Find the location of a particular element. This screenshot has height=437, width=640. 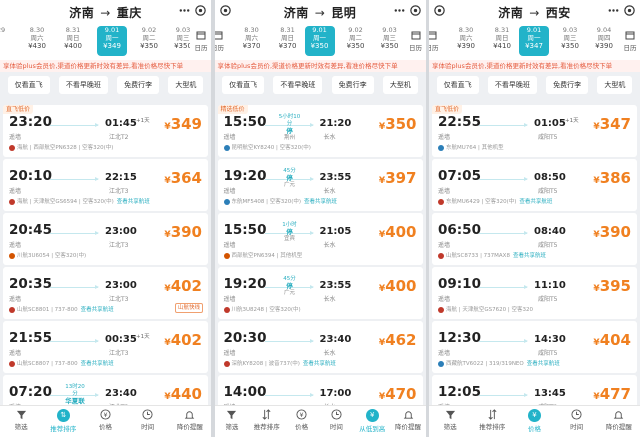

date-item-selected: 9.01 周一 ¥349 is located at coordinates (112, 41).